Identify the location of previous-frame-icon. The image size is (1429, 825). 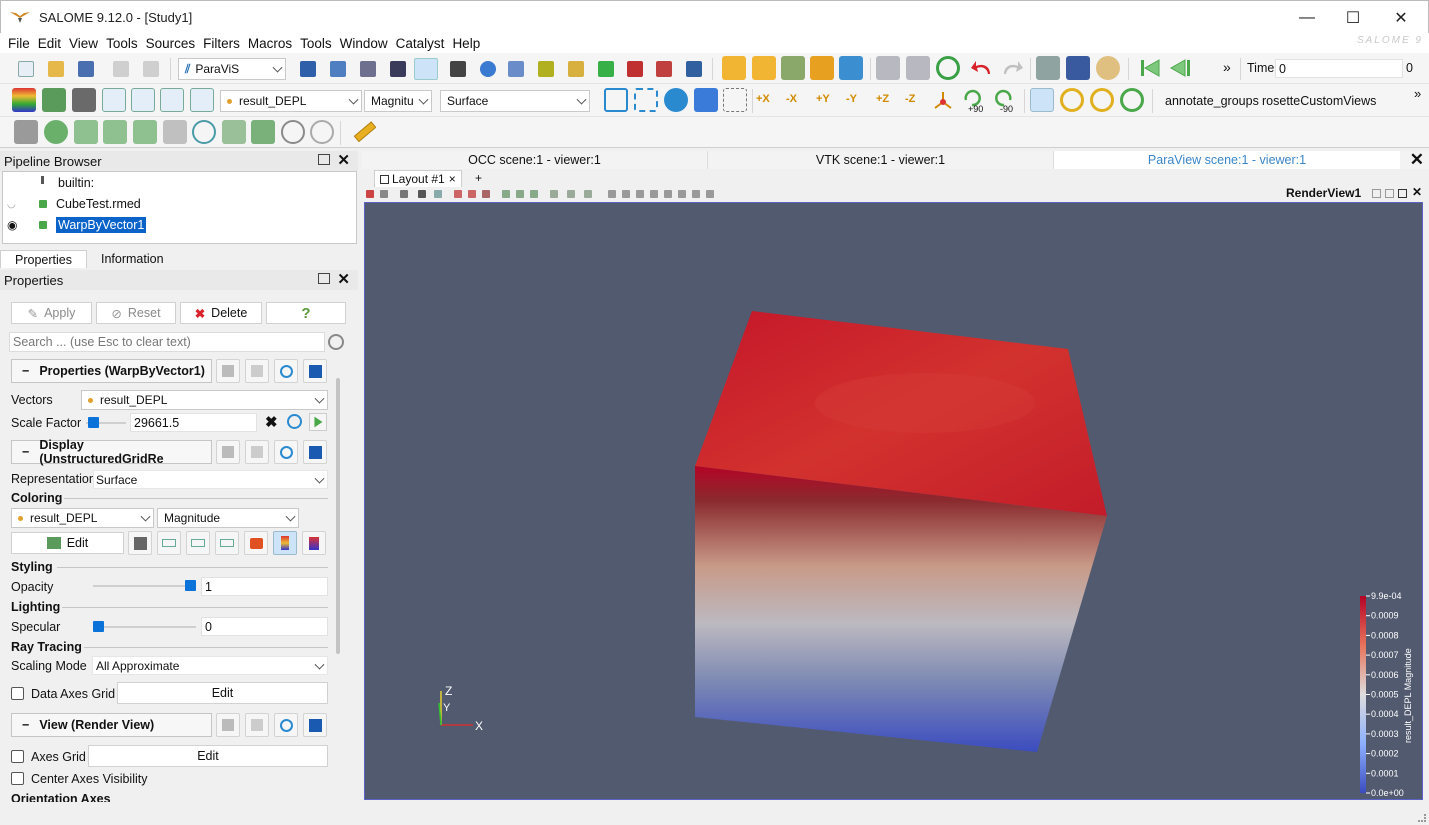
(1180, 68).